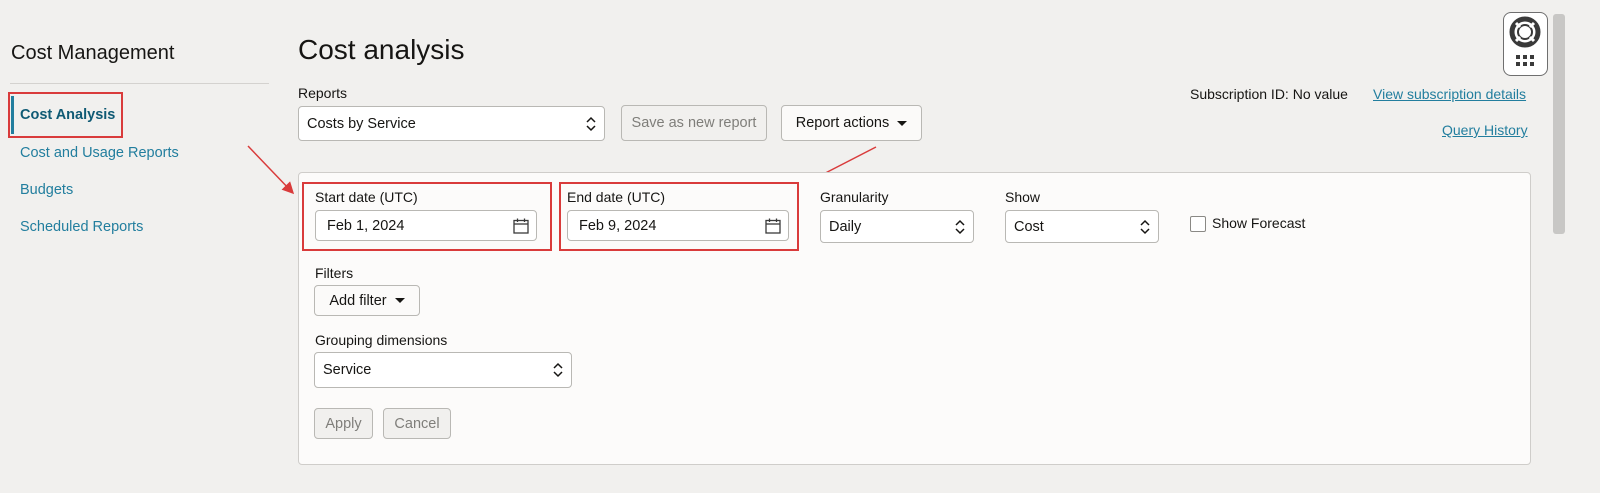 The width and height of the screenshot is (1600, 493). I want to click on save-as-new-report-button: Save as new report, so click(694, 123).